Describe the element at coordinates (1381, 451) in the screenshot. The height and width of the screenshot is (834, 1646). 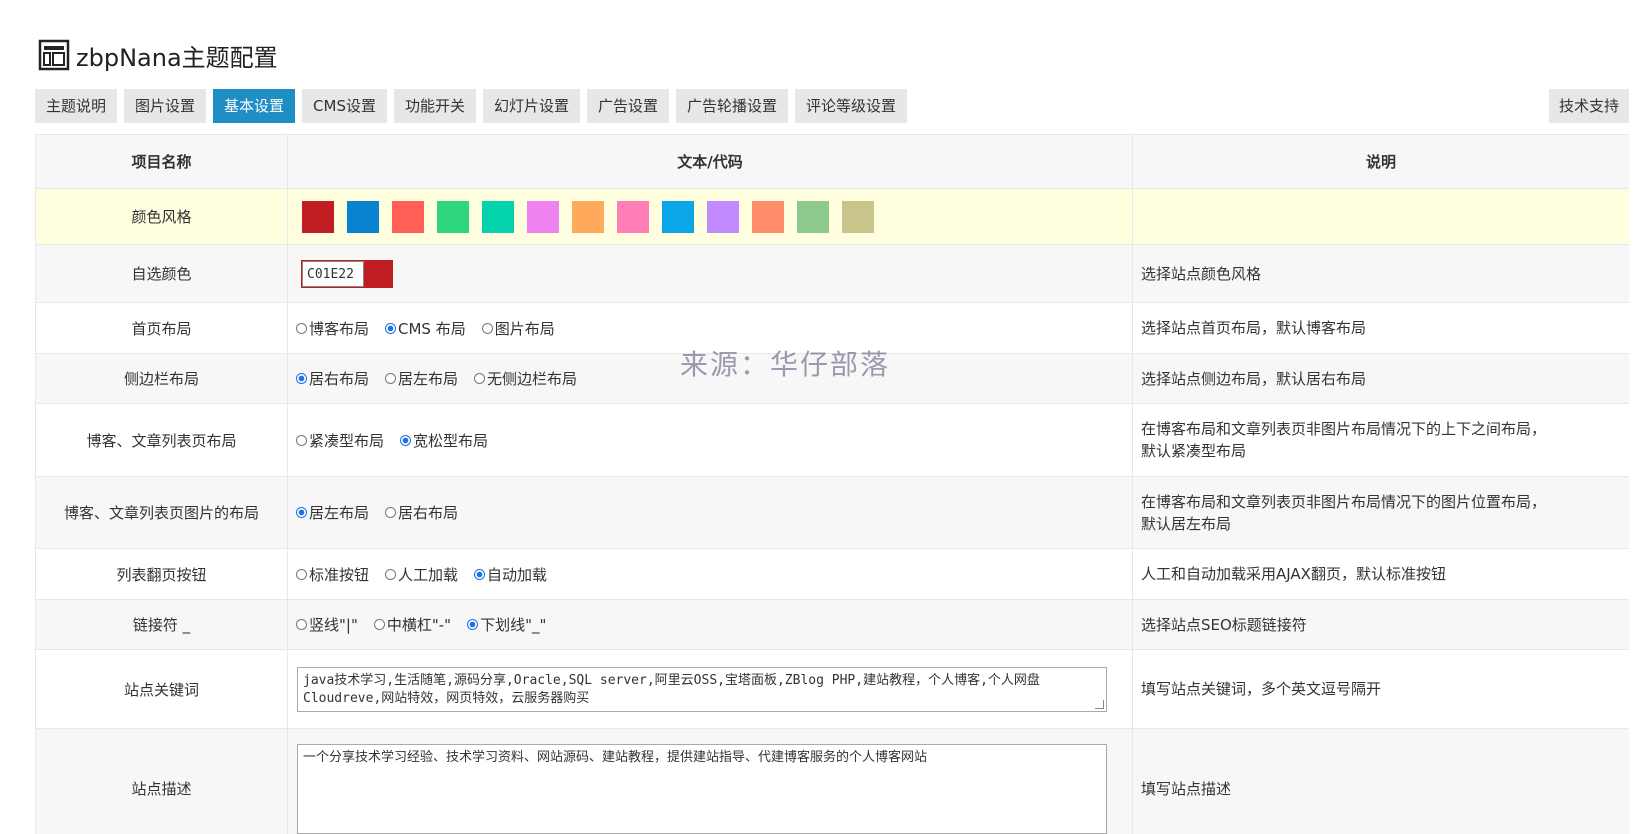
I see `row-desc-line: 默认紧凑型布局` at that location.